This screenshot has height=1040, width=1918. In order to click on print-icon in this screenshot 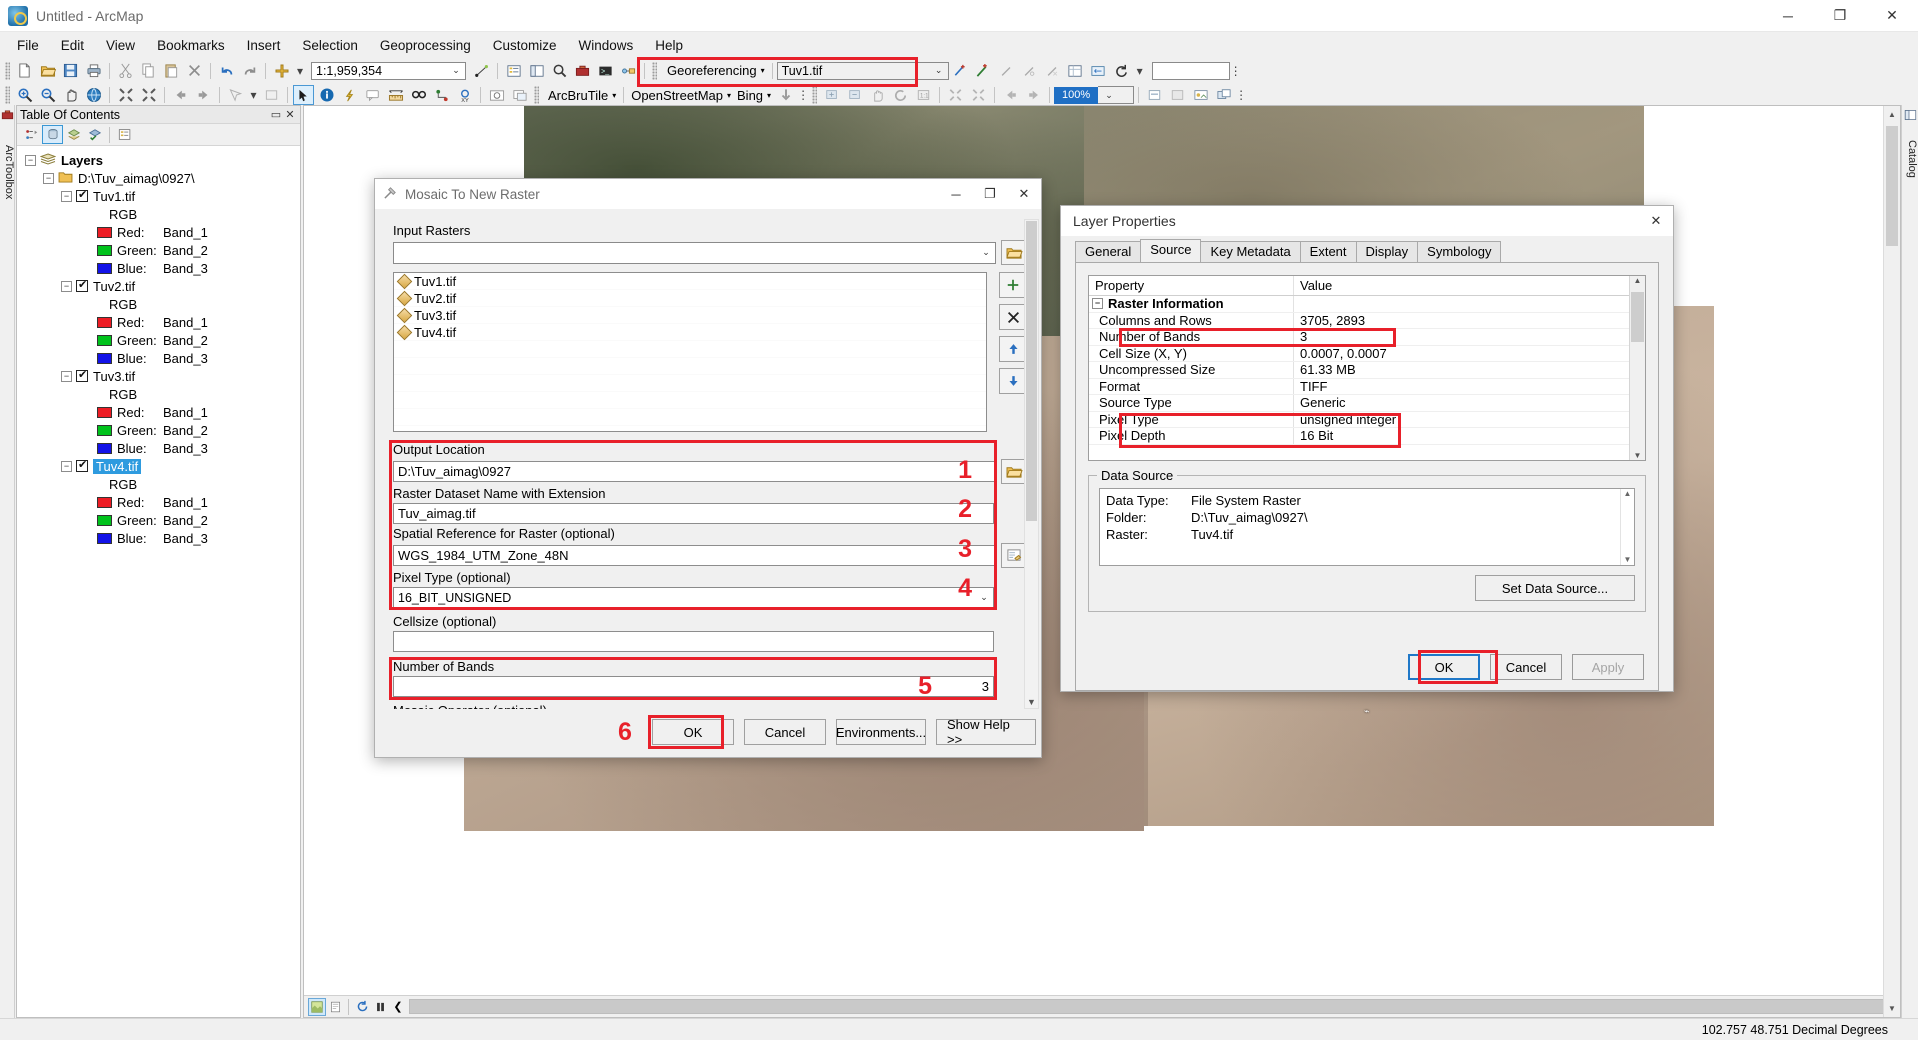, I will do `click(93, 71)`.